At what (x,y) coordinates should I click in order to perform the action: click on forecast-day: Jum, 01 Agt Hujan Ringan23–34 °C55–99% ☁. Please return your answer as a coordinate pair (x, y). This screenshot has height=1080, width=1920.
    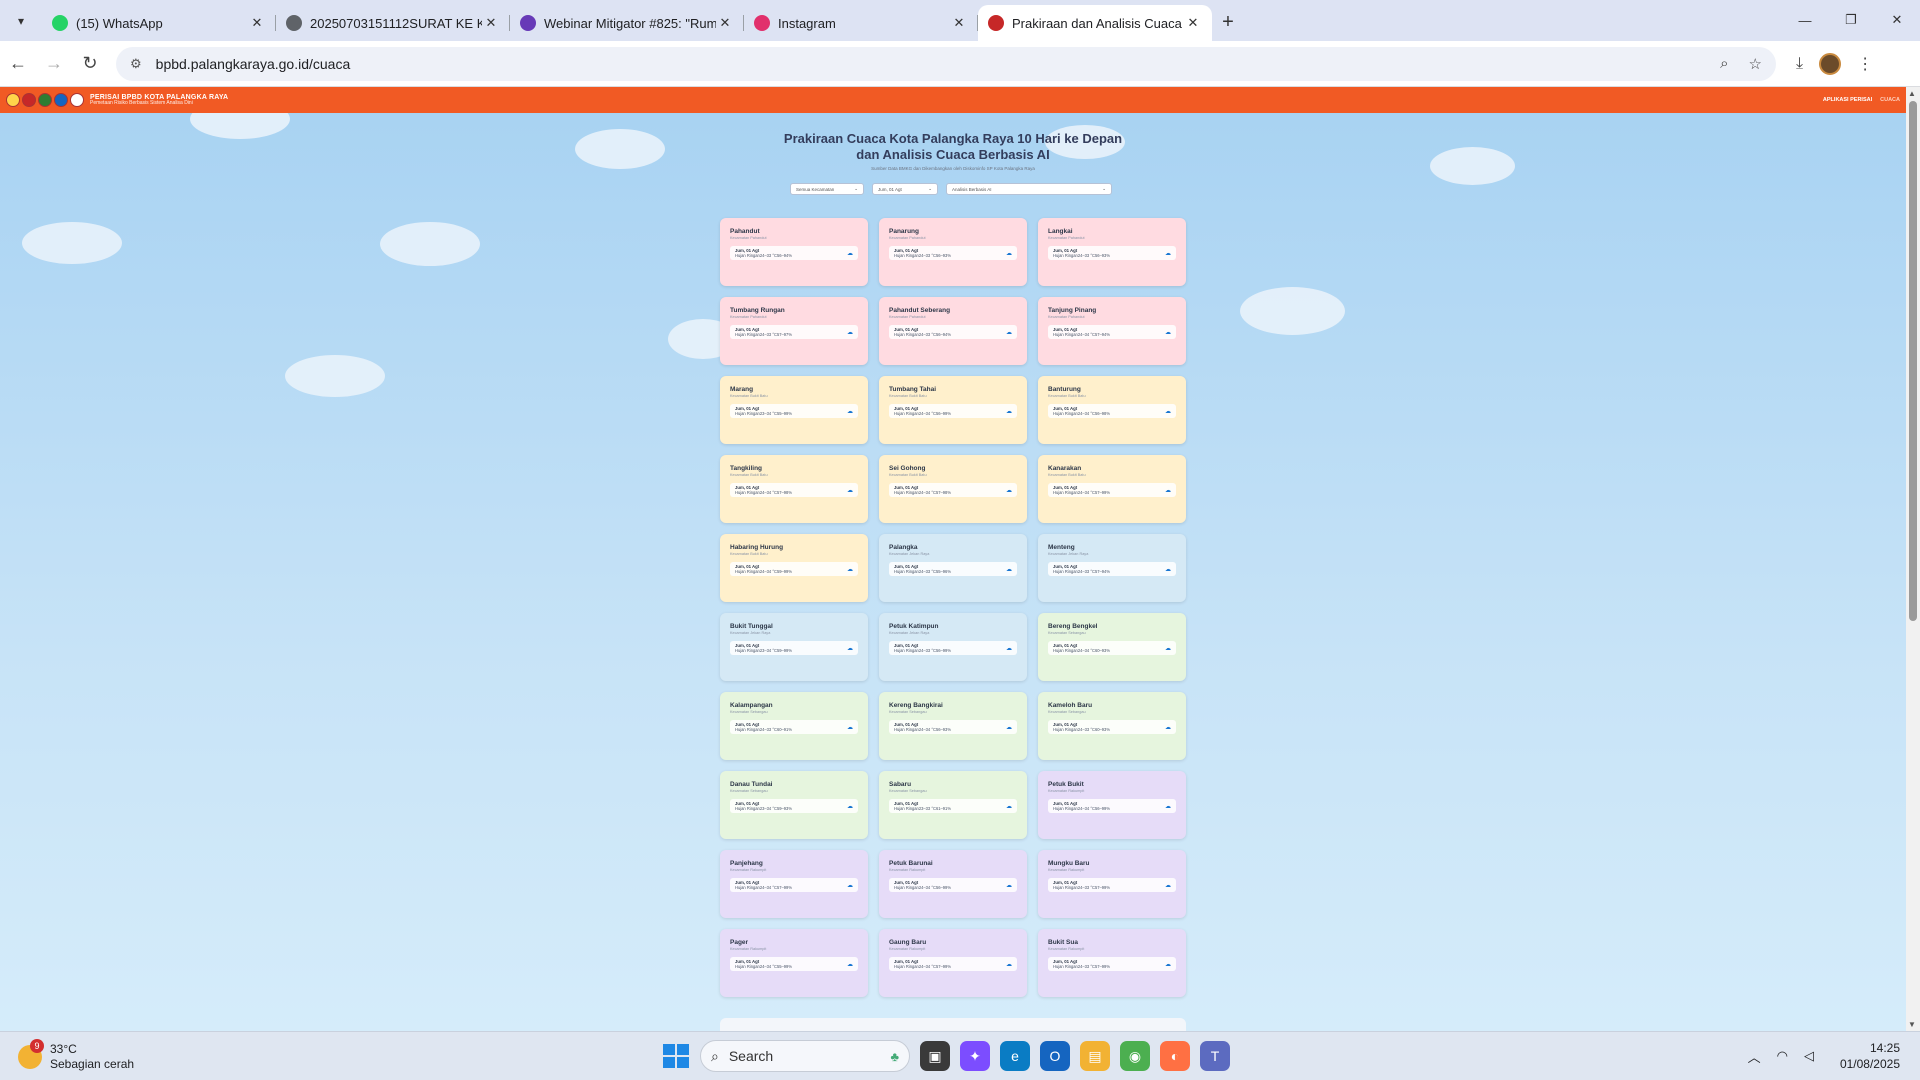
    Looking at the image, I should click on (794, 411).